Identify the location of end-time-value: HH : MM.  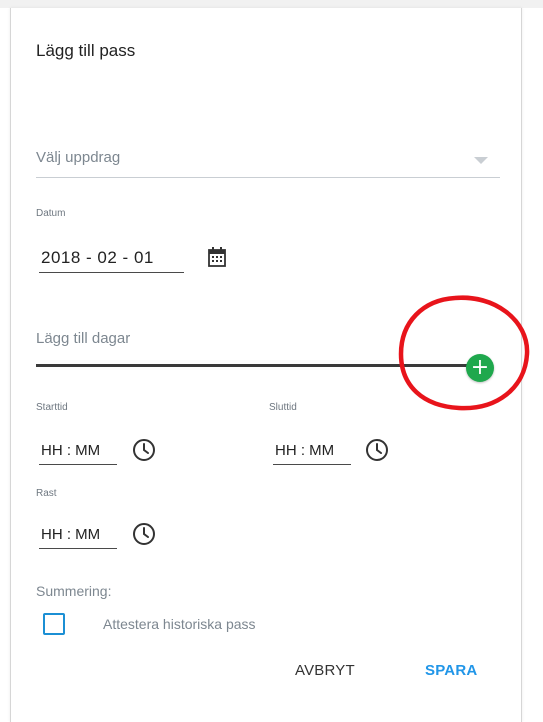
(305, 450).